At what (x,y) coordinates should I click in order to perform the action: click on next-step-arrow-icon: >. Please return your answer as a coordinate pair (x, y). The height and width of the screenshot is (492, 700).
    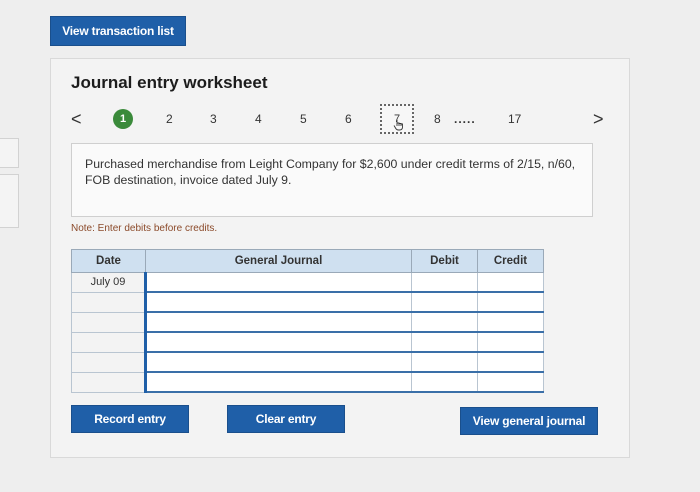
    Looking at the image, I should click on (598, 119).